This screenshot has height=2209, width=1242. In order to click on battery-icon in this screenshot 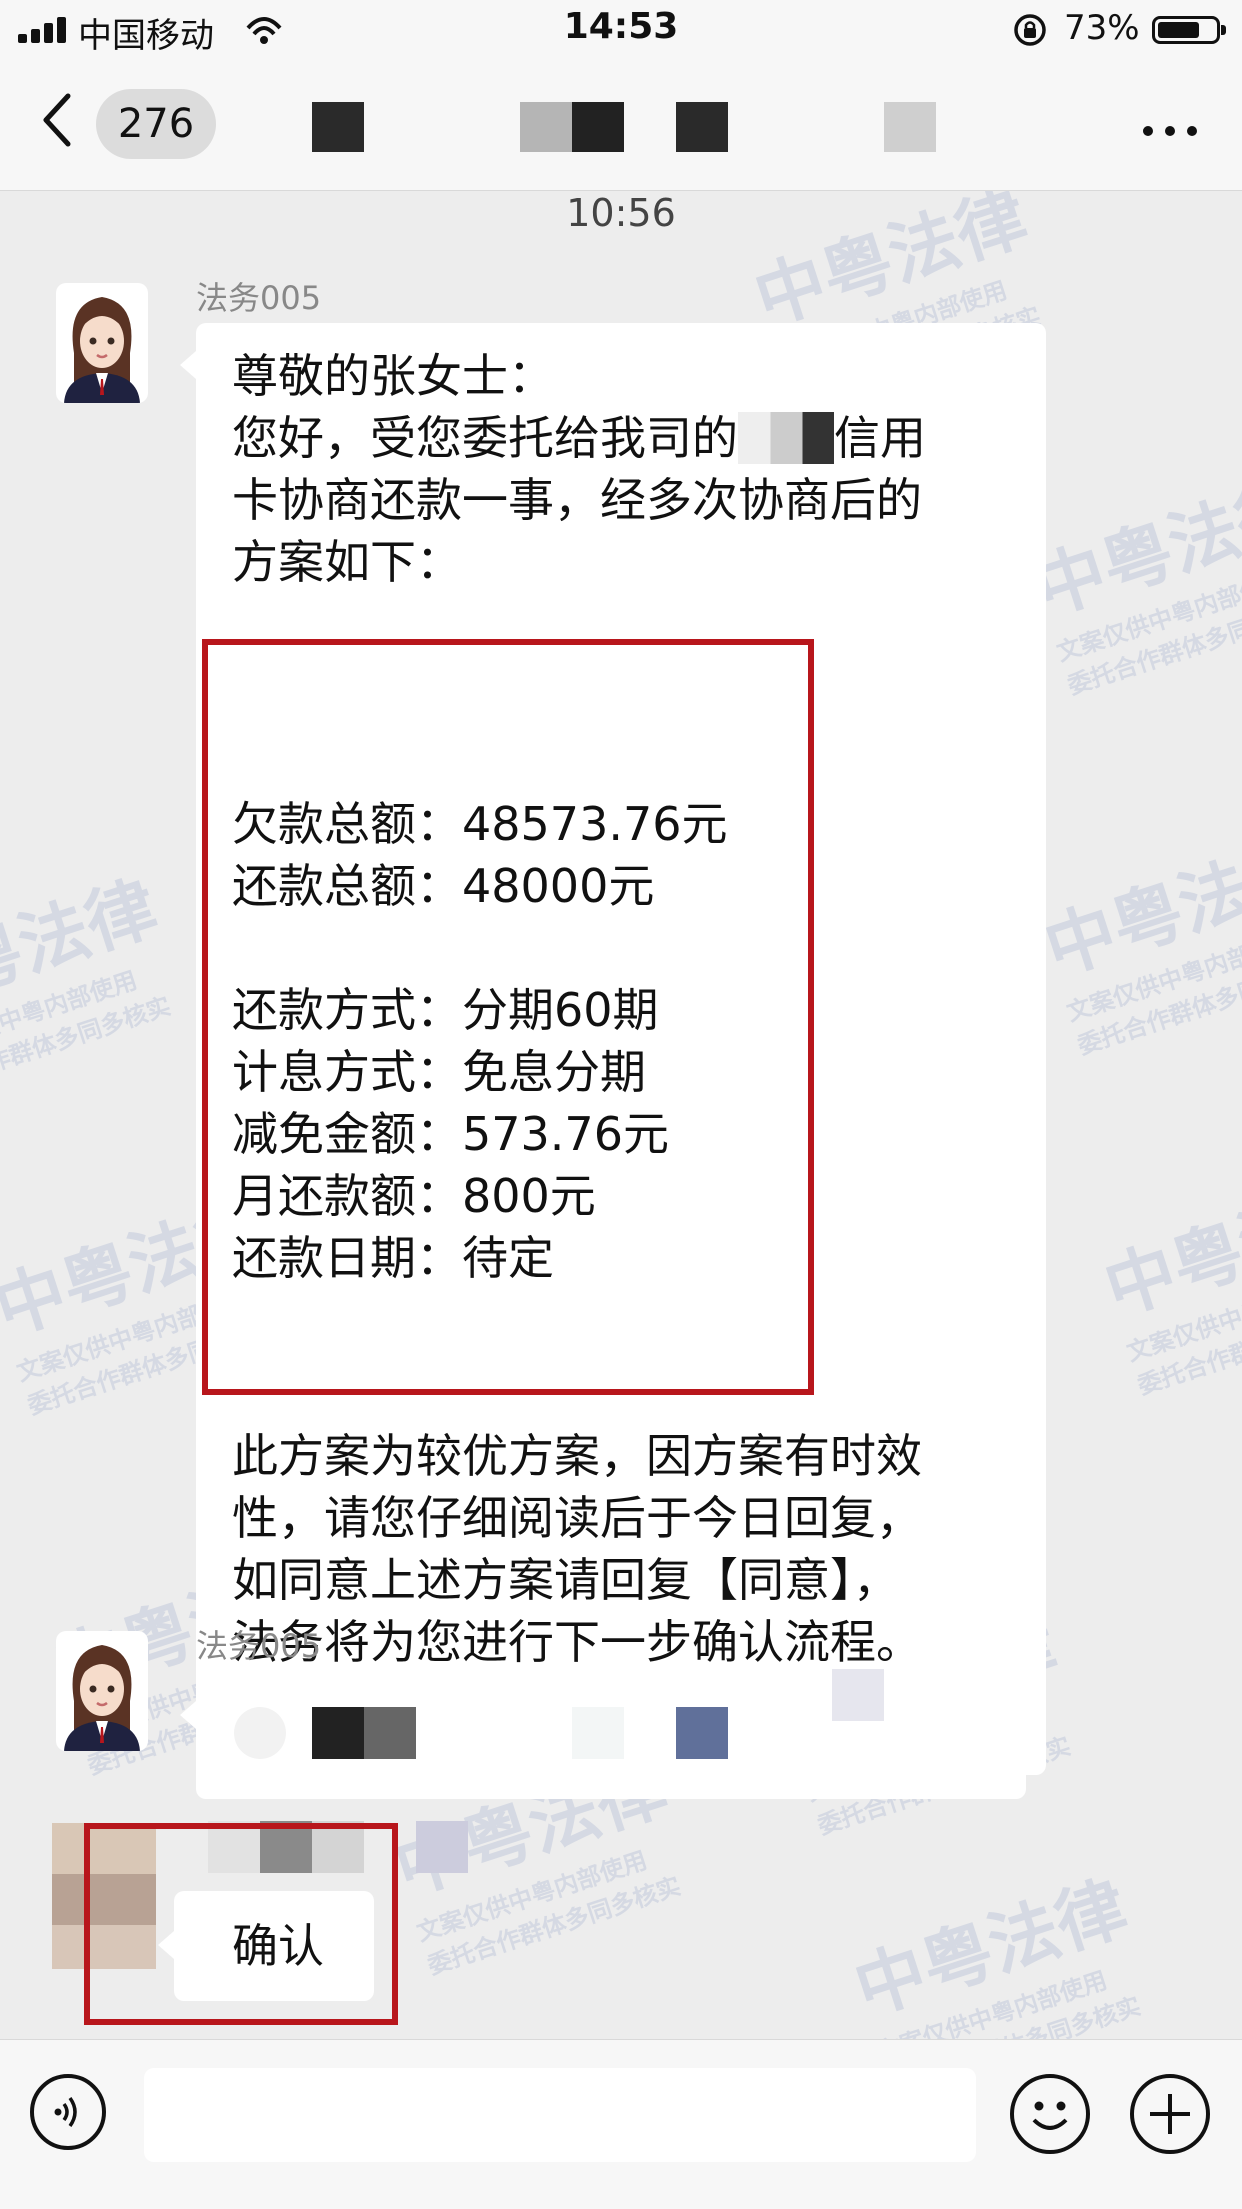, I will do `click(1189, 30)`.